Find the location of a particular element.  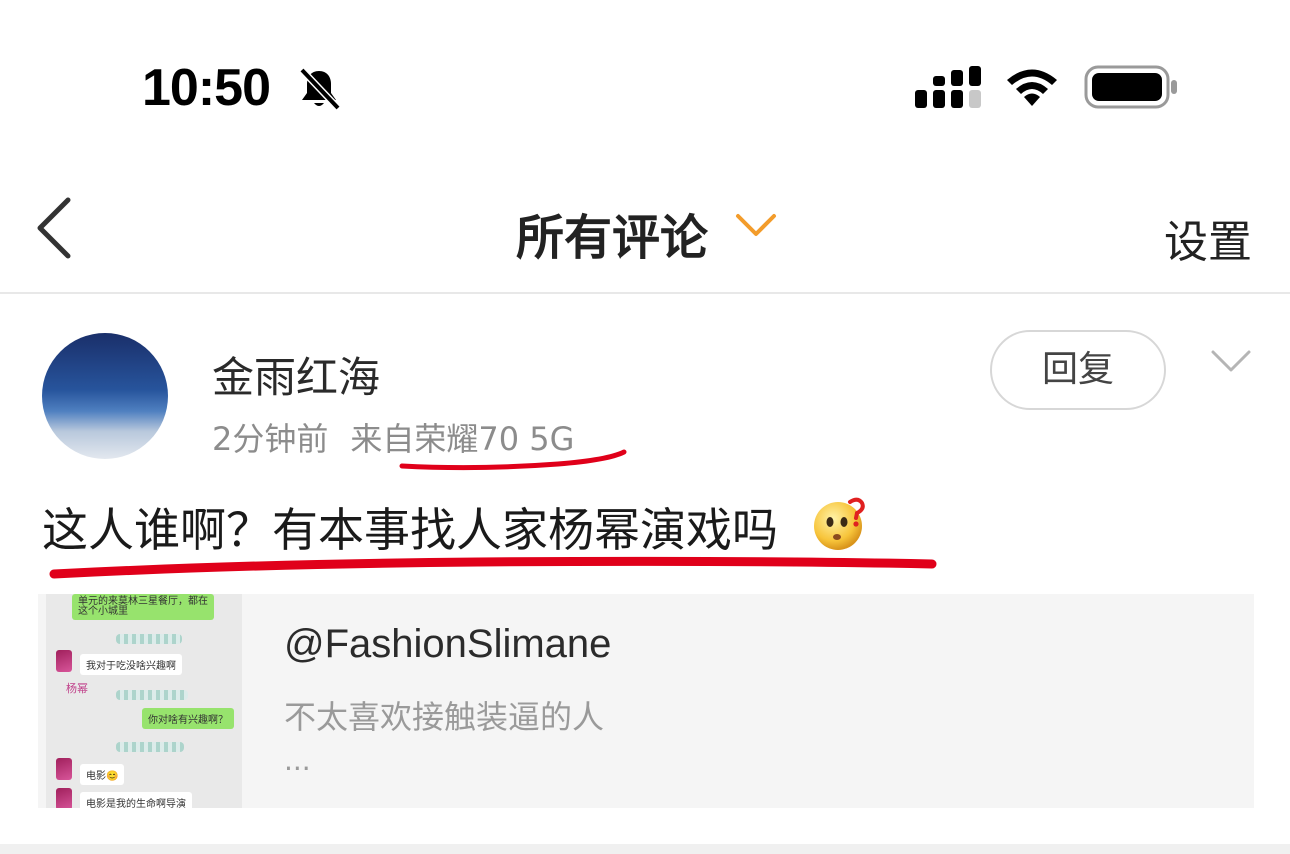

chat-bubble: 电影😊 is located at coordinates (102, 774).